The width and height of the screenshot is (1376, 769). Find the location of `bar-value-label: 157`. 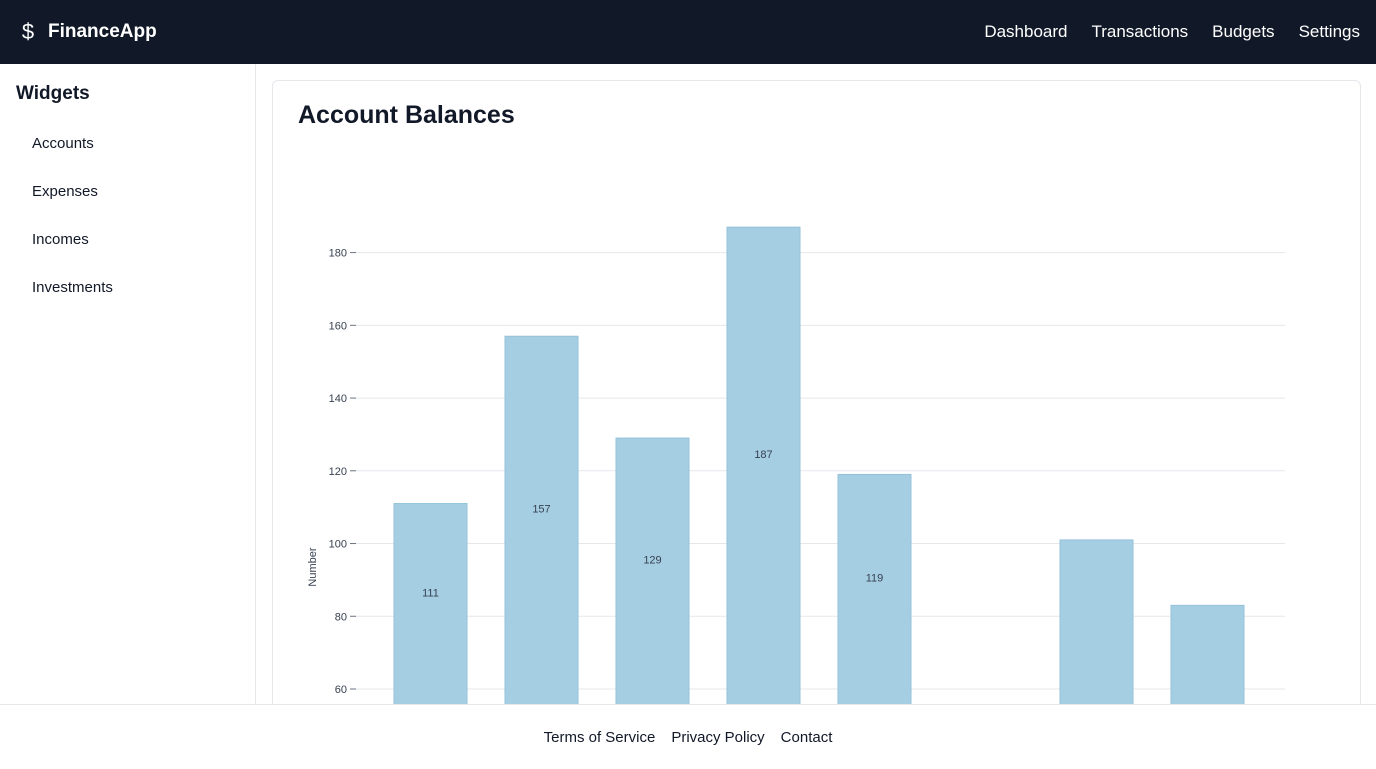

bar-value-label: 157 is located at coordinates (541, 510).